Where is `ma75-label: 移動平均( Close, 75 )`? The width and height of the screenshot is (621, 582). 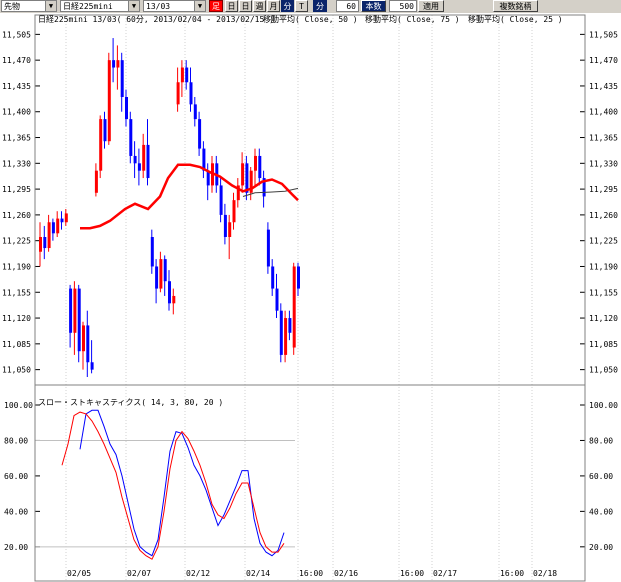 ma75-label: 移動平均( Close, 75 ) is located at coordinates (412, 19).